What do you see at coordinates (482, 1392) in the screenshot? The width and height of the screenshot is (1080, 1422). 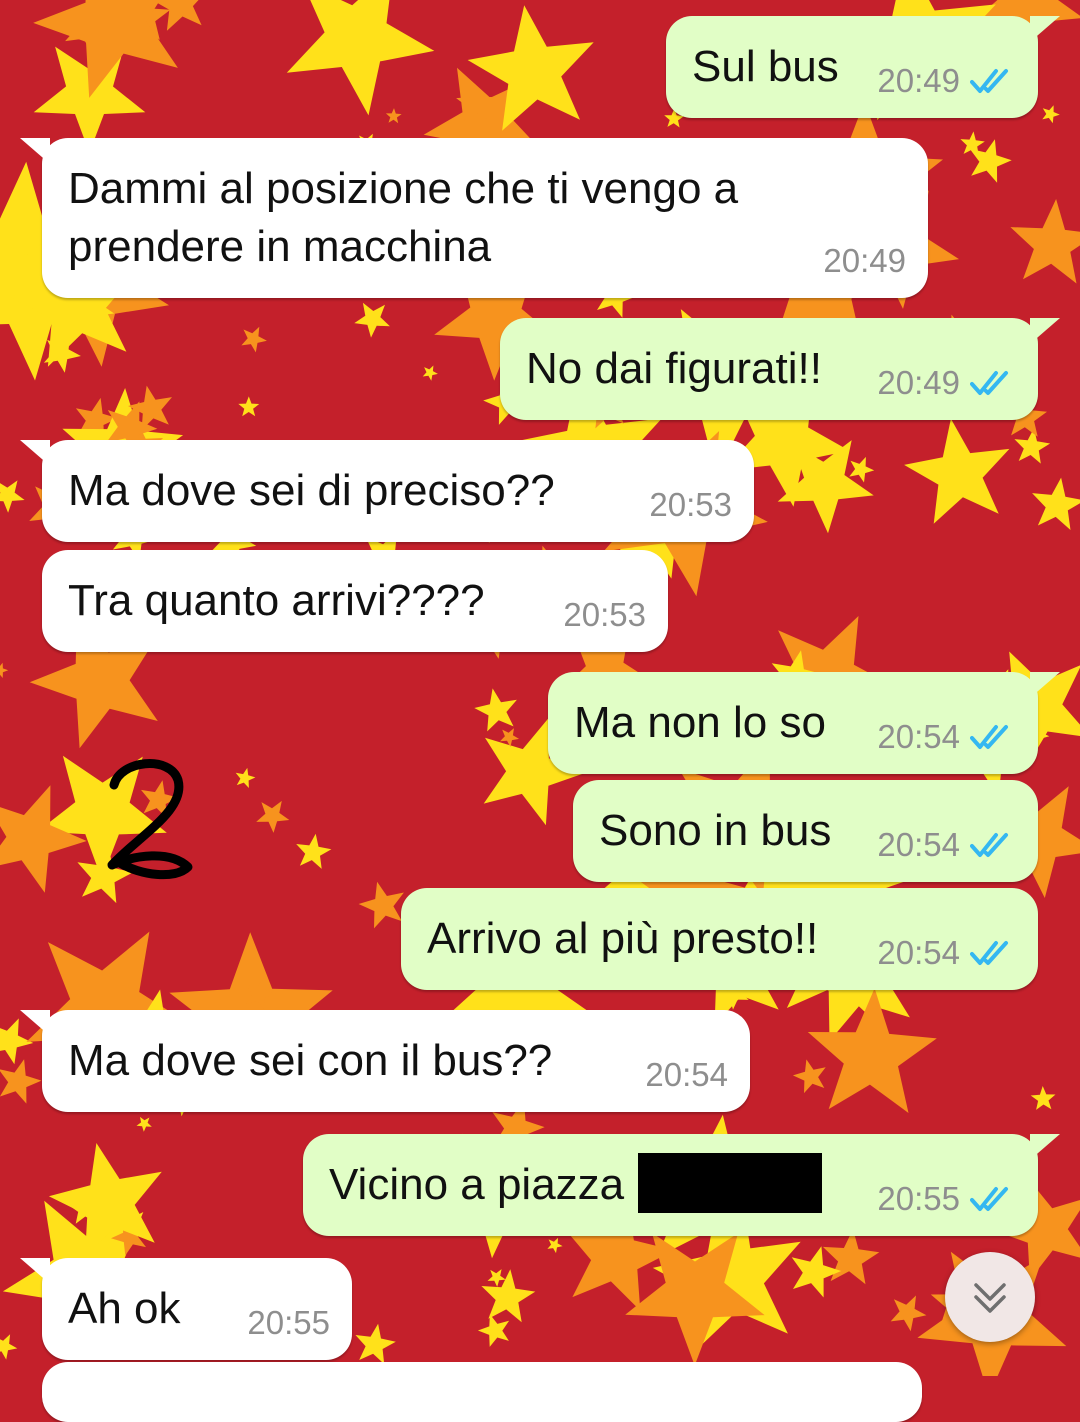 I see `message-bubble-incoming-partial` at bounding box center [482, 1392].